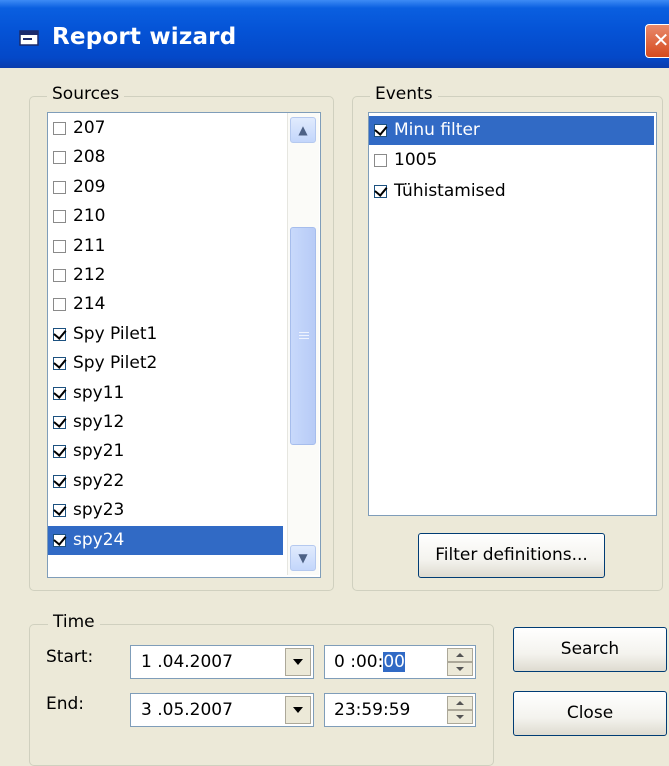  What do you see at coordinates (404, 94) in the screenshot?
I see `events-group-label: Events` at bounding box center [404, 94].